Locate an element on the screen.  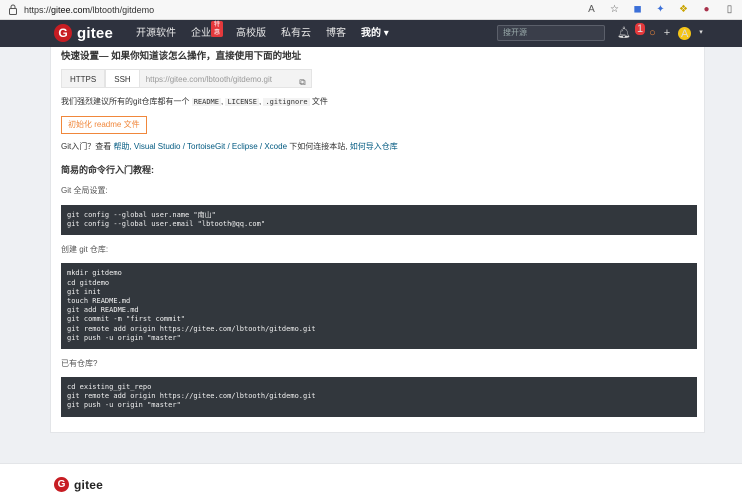
gitee-logo: G gitee is located at coordinates (83, 33).